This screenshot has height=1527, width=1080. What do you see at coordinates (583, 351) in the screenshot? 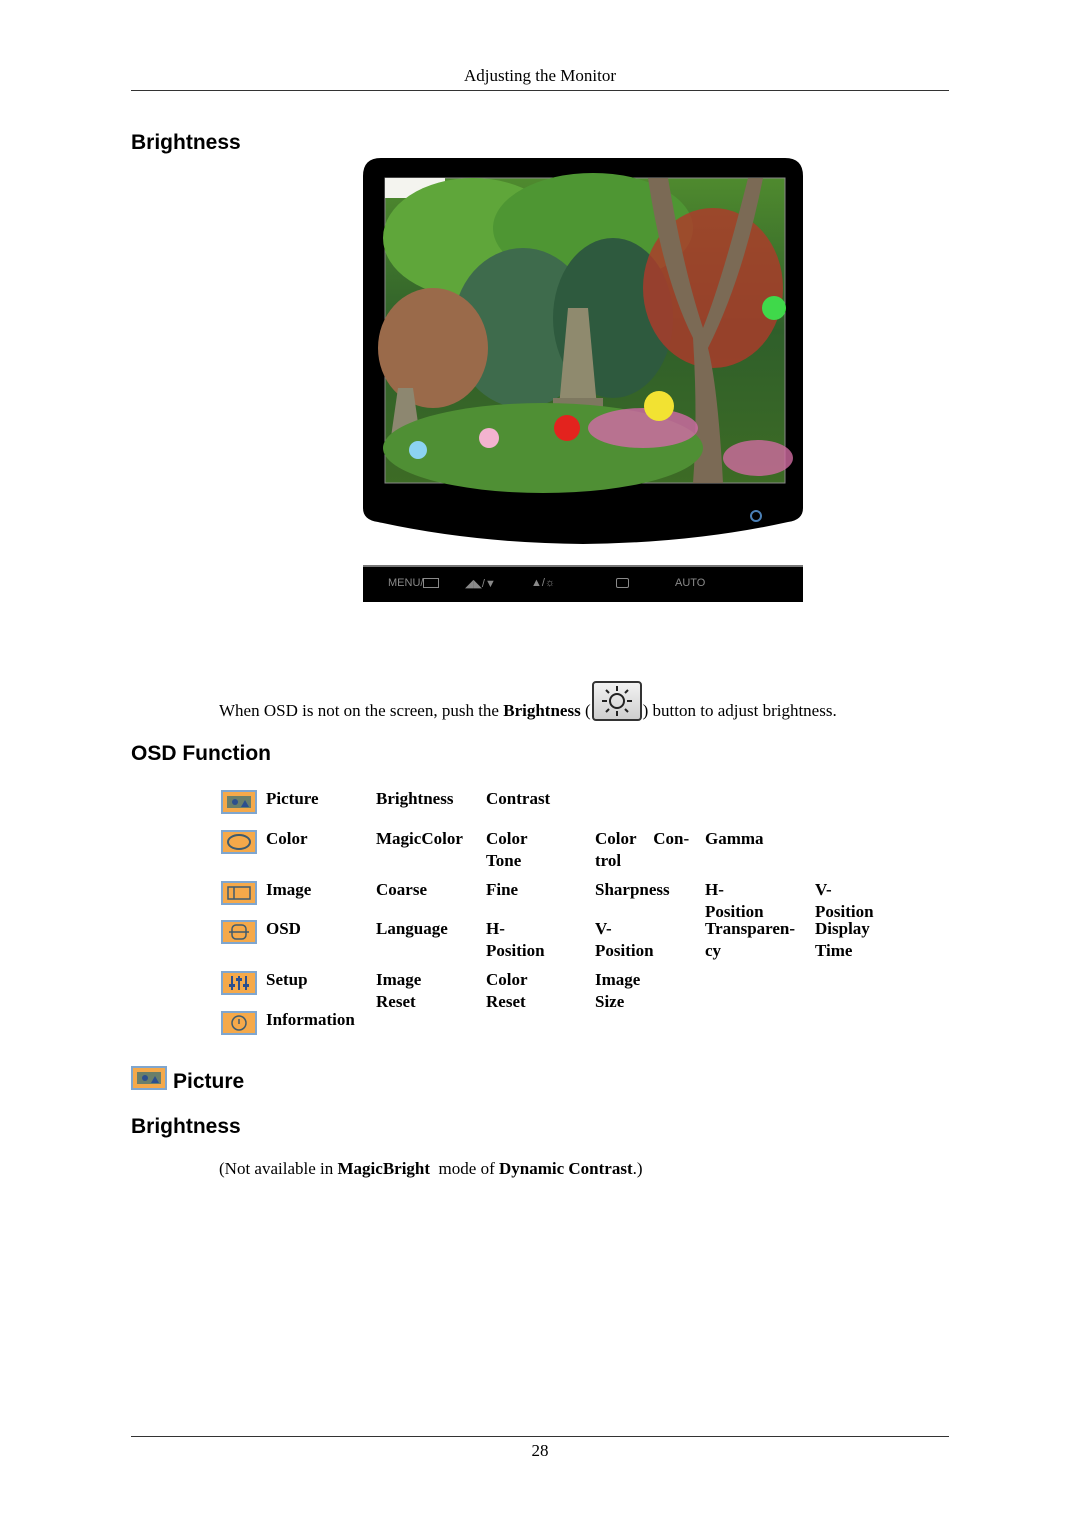
I see `monitor-illustration` at bounding box center [583, 351].